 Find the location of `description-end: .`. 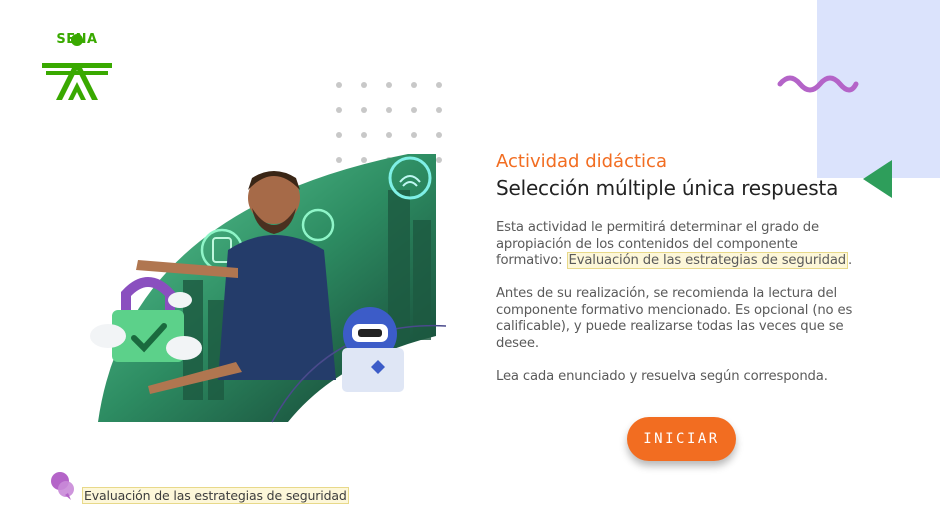

description-end: . is located at coordinates (850, 261).